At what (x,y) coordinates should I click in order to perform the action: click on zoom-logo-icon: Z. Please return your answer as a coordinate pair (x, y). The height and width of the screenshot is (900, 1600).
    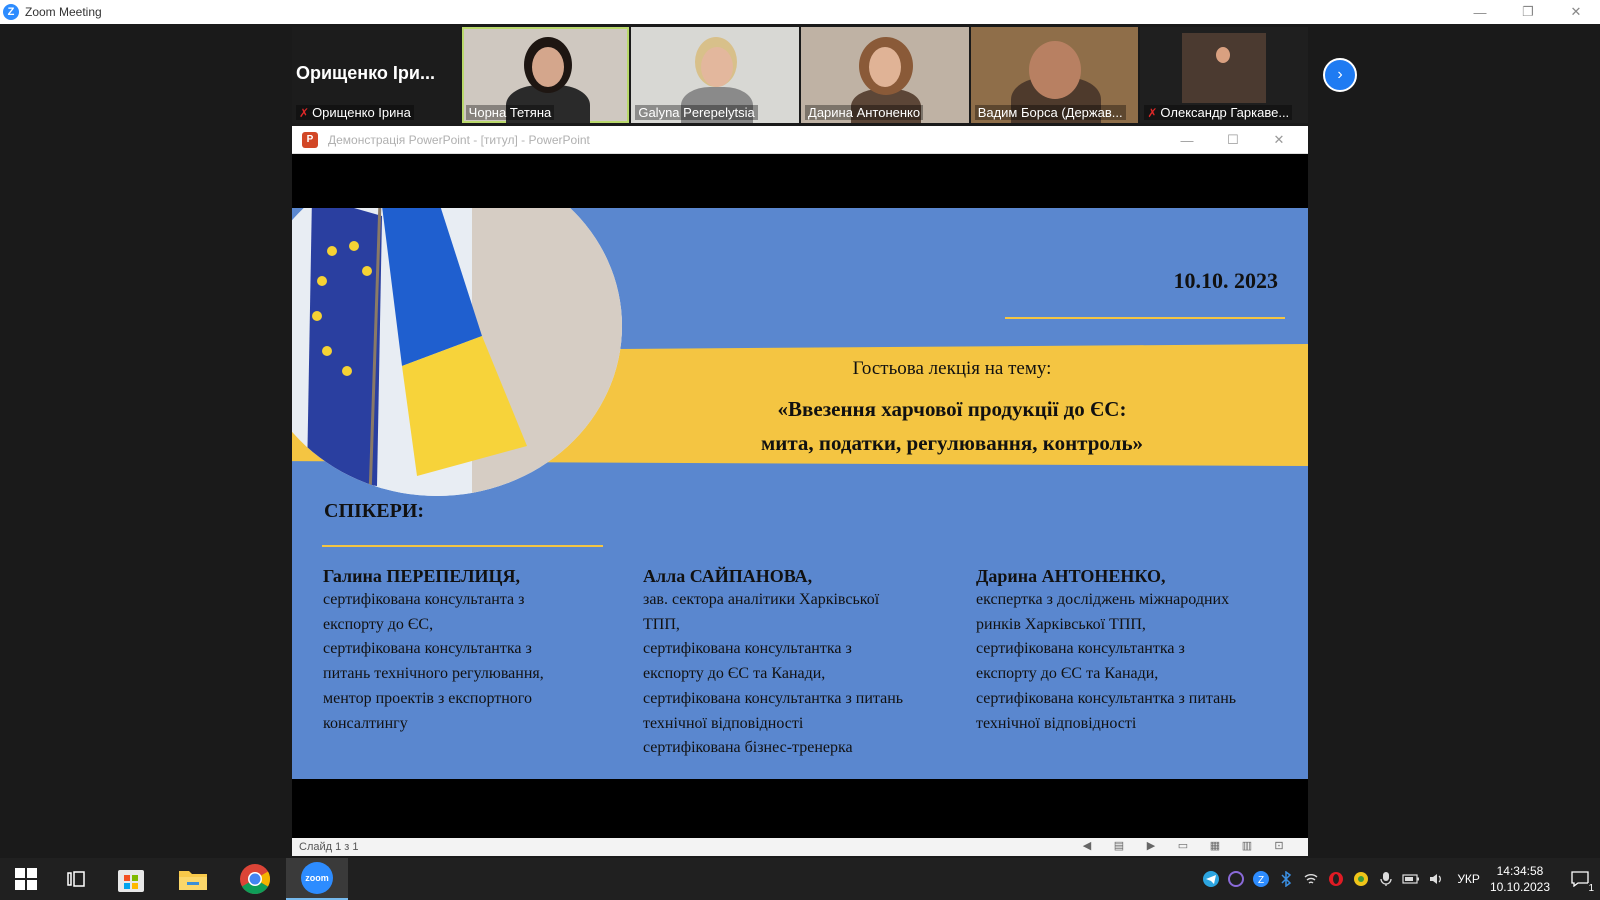
    Looking at the image, I should click on (11, 12).